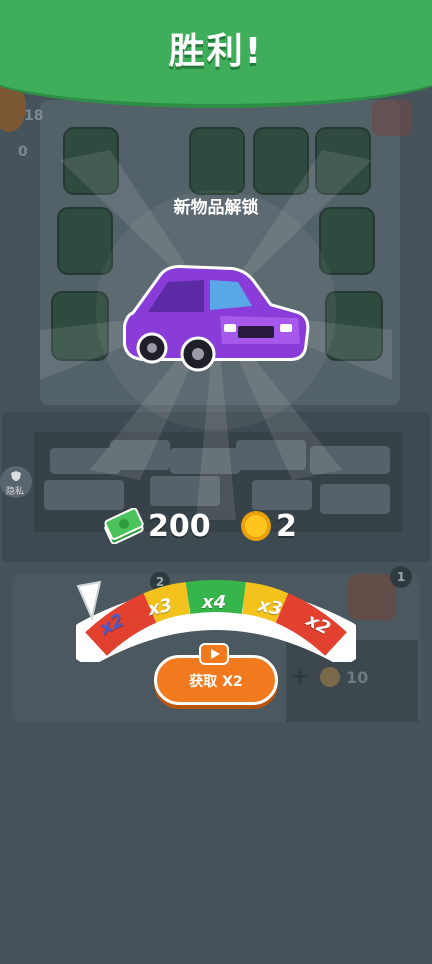  I want to click on purple-car-icon, so click(216, 318).